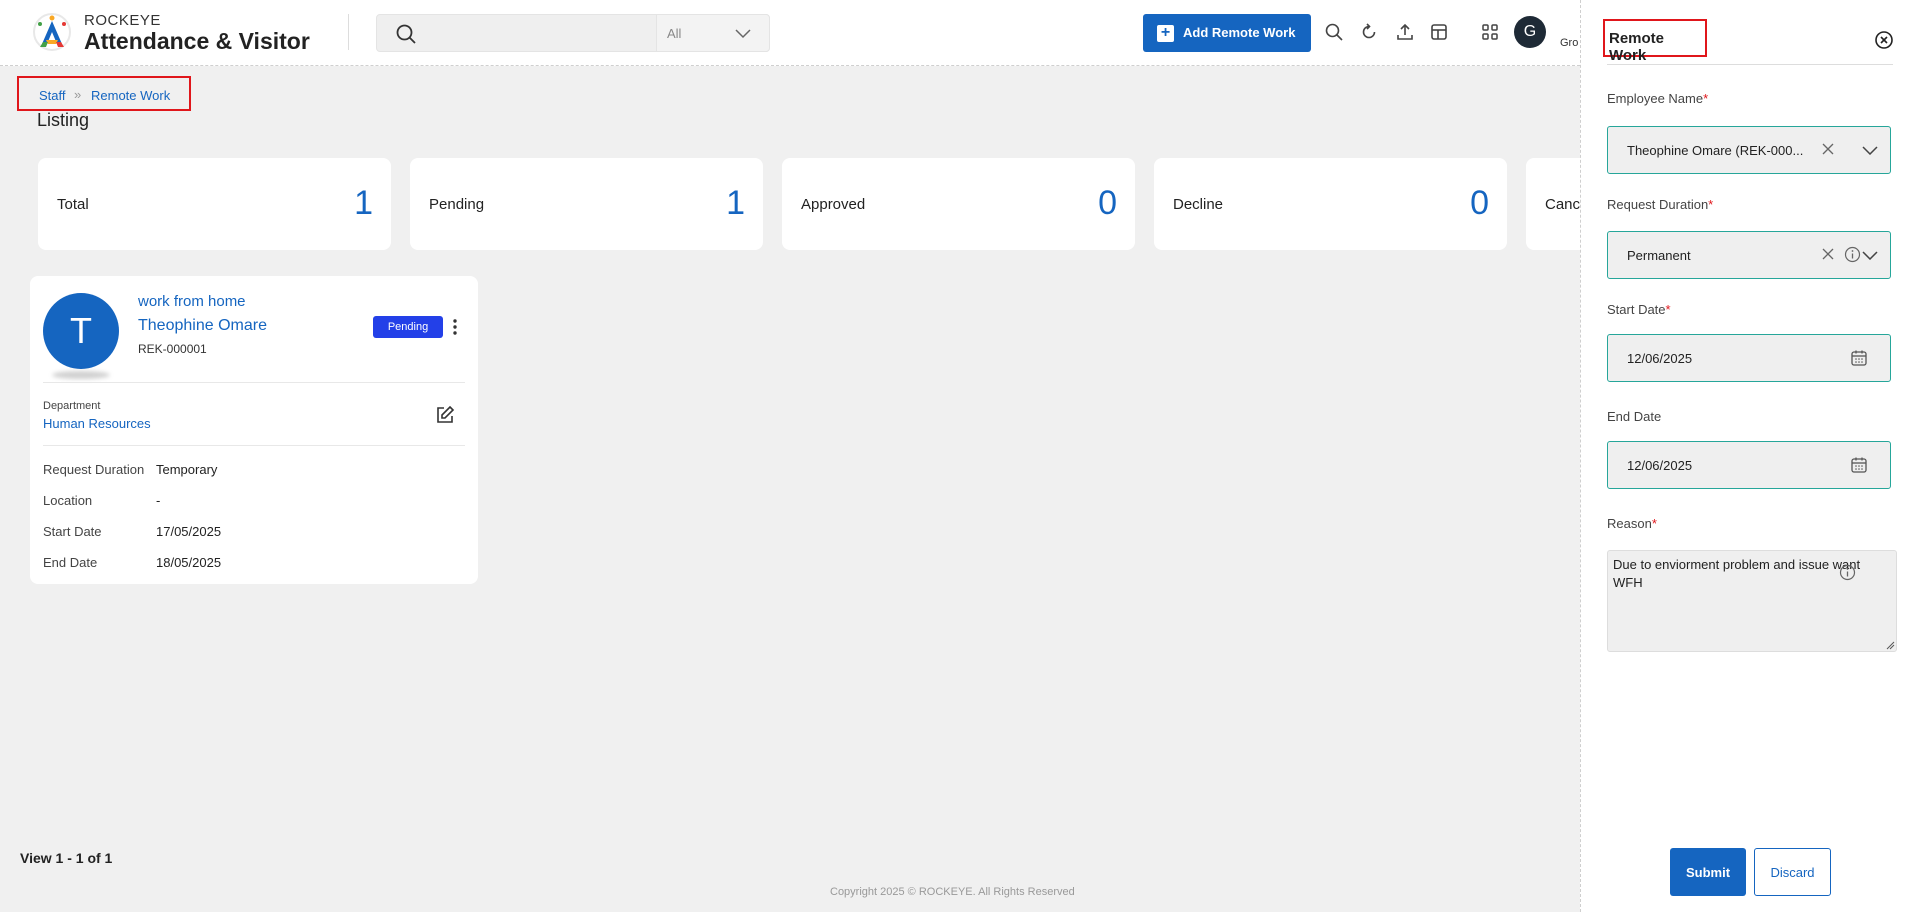 The width and height of the screenshot is (1920, 912). I want to click on department-value: Human Resources, so click(97, 423).